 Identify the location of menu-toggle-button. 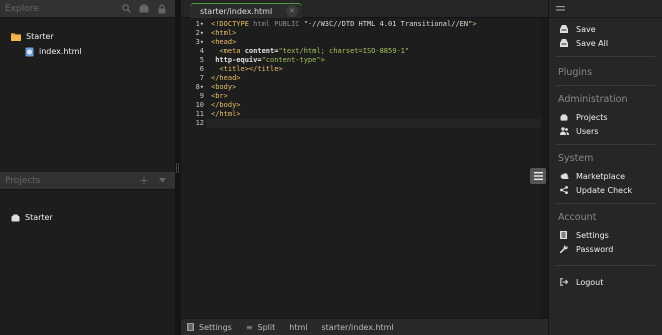
(538, 176).